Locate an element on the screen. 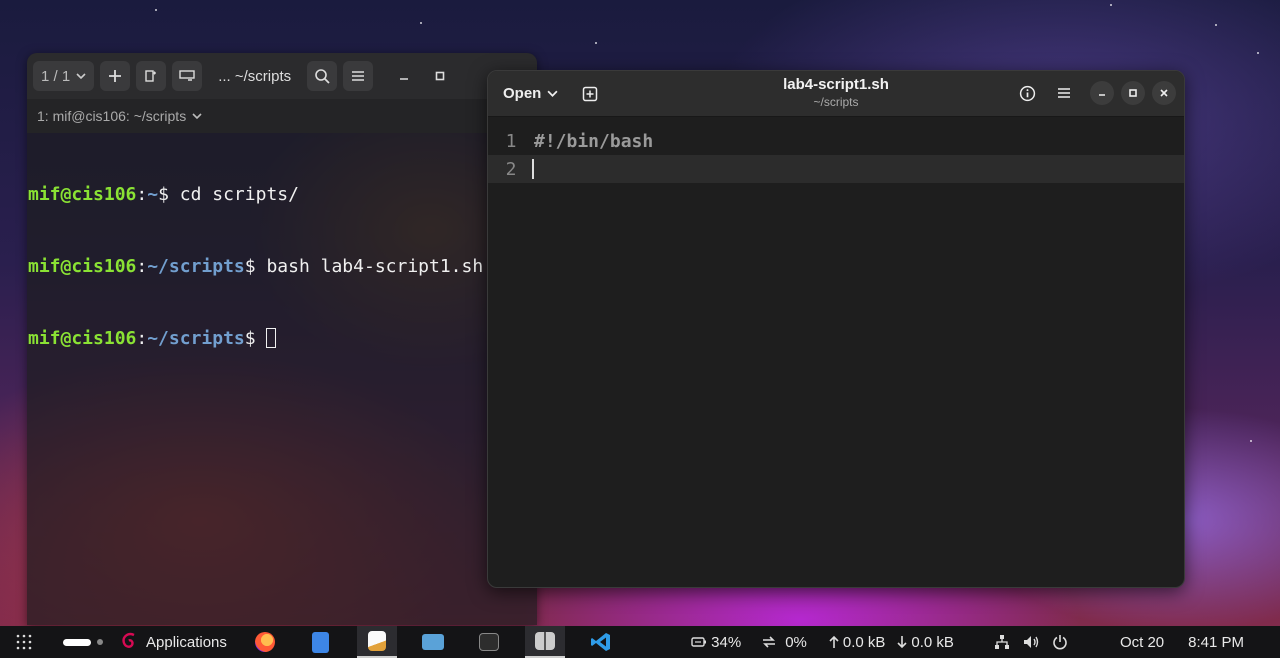 The width and height of the screenshot is (1280, 658). add-terminal-button is located at coordinates (151, 76).